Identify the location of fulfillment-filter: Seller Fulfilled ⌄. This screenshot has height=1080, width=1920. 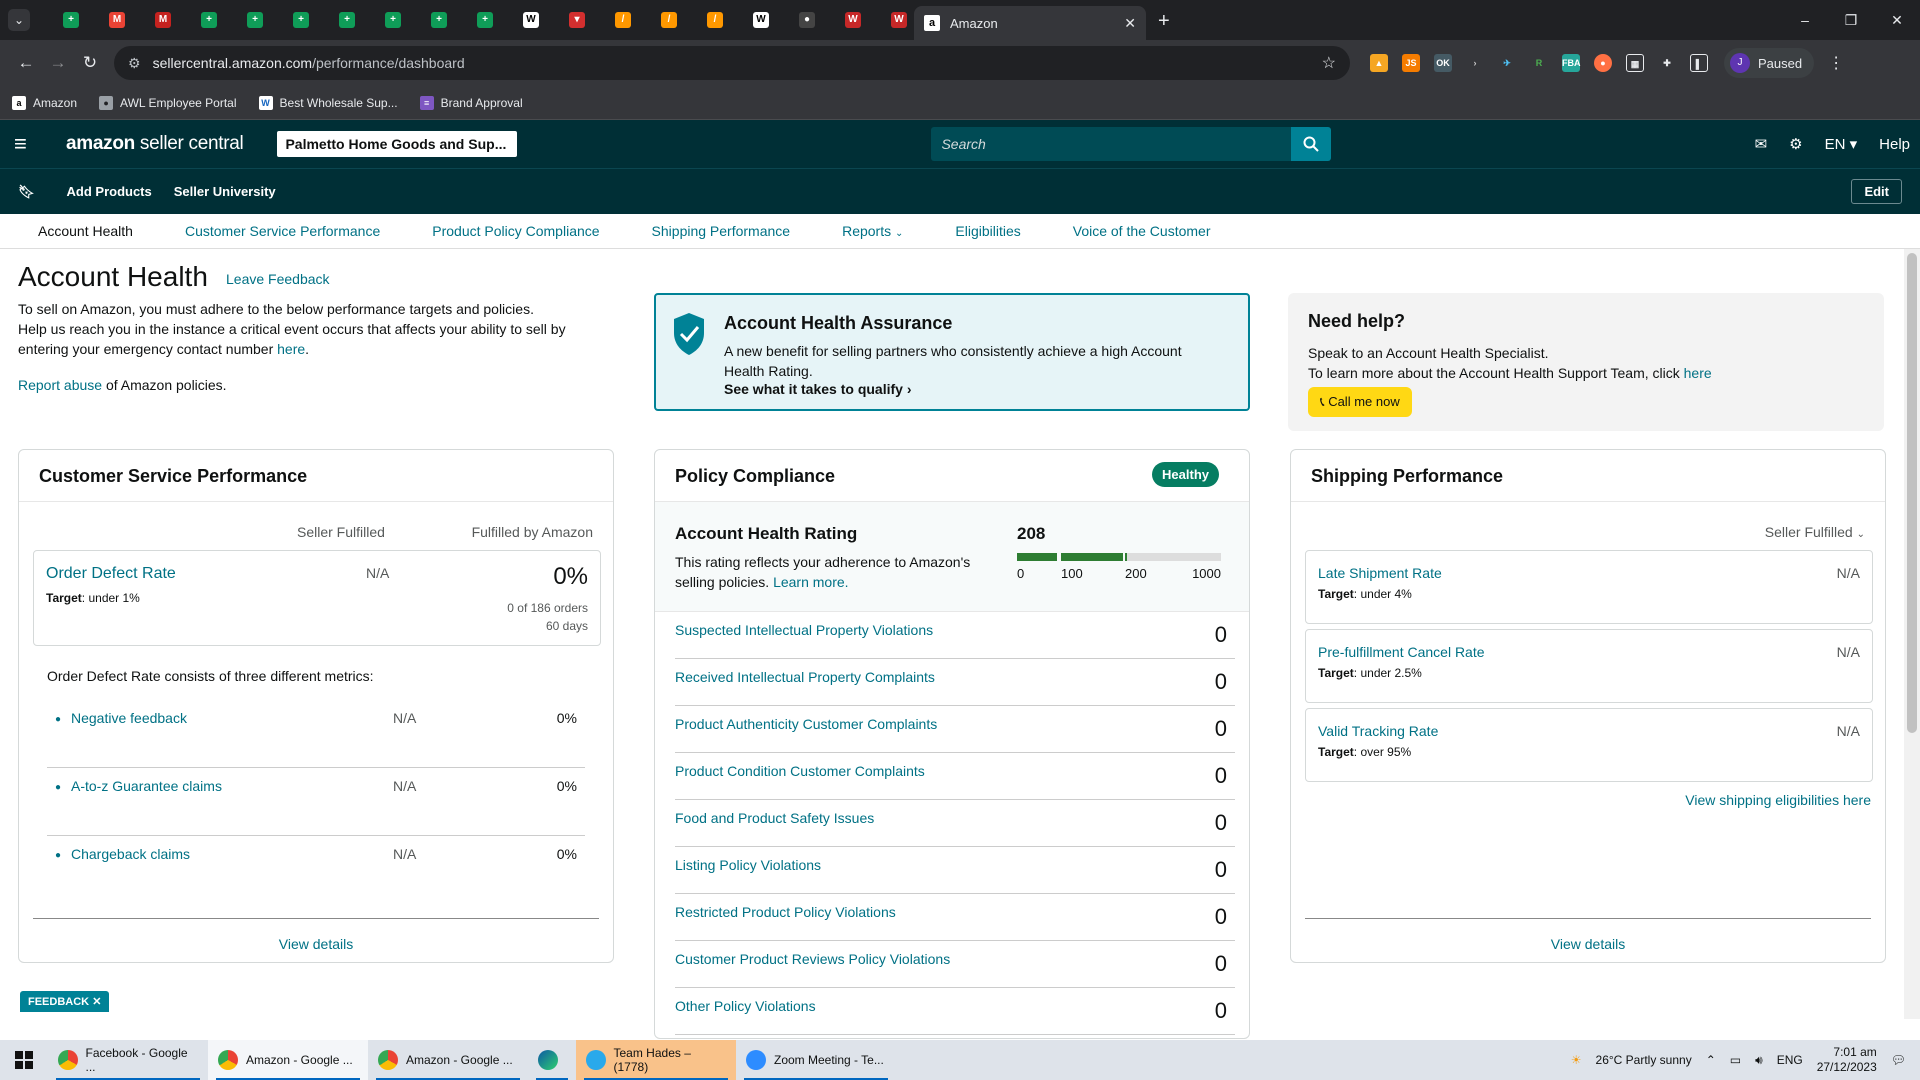
(1815, 532).